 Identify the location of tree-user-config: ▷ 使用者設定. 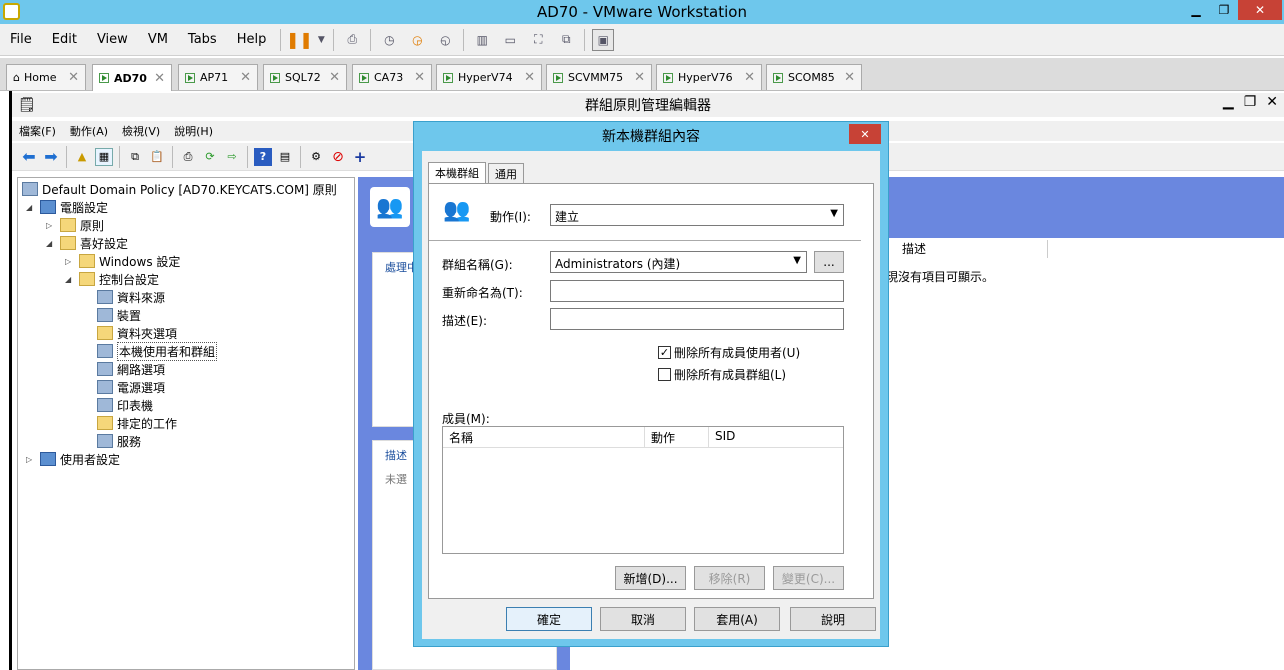
(73, 459).